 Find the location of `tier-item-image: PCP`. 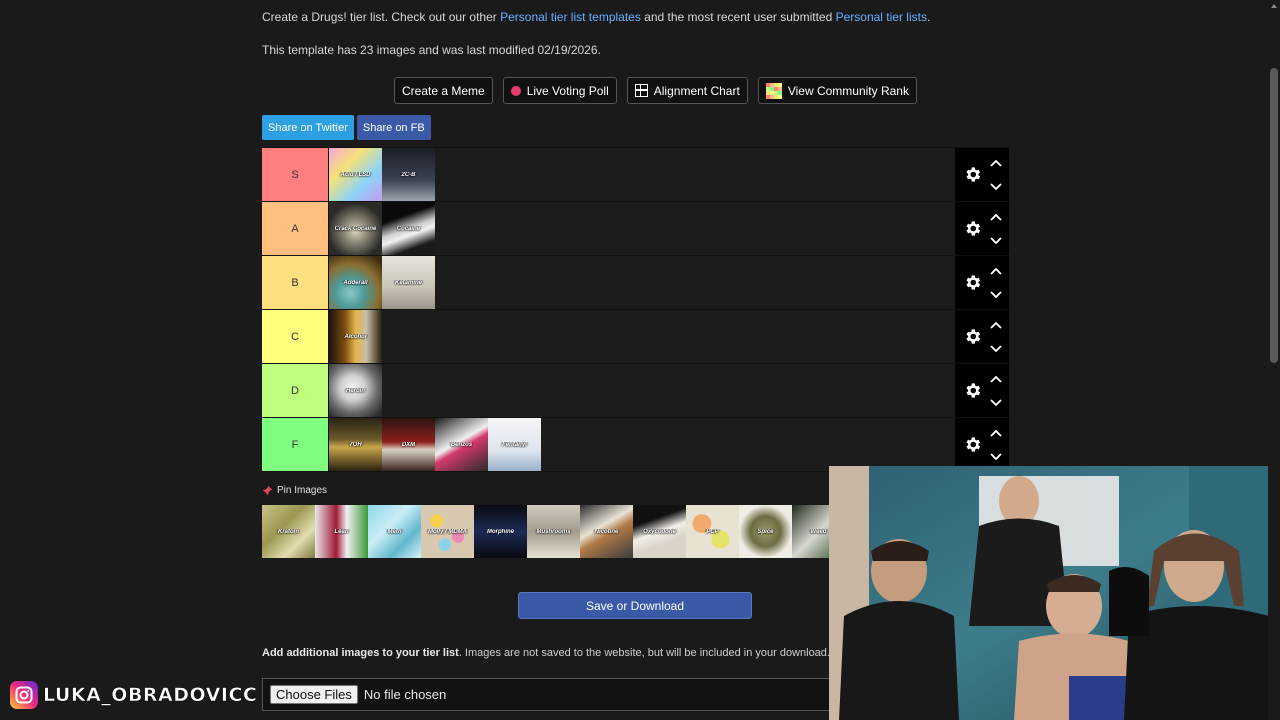

tier-item-image: PCP is located at coordinates (712, 531).